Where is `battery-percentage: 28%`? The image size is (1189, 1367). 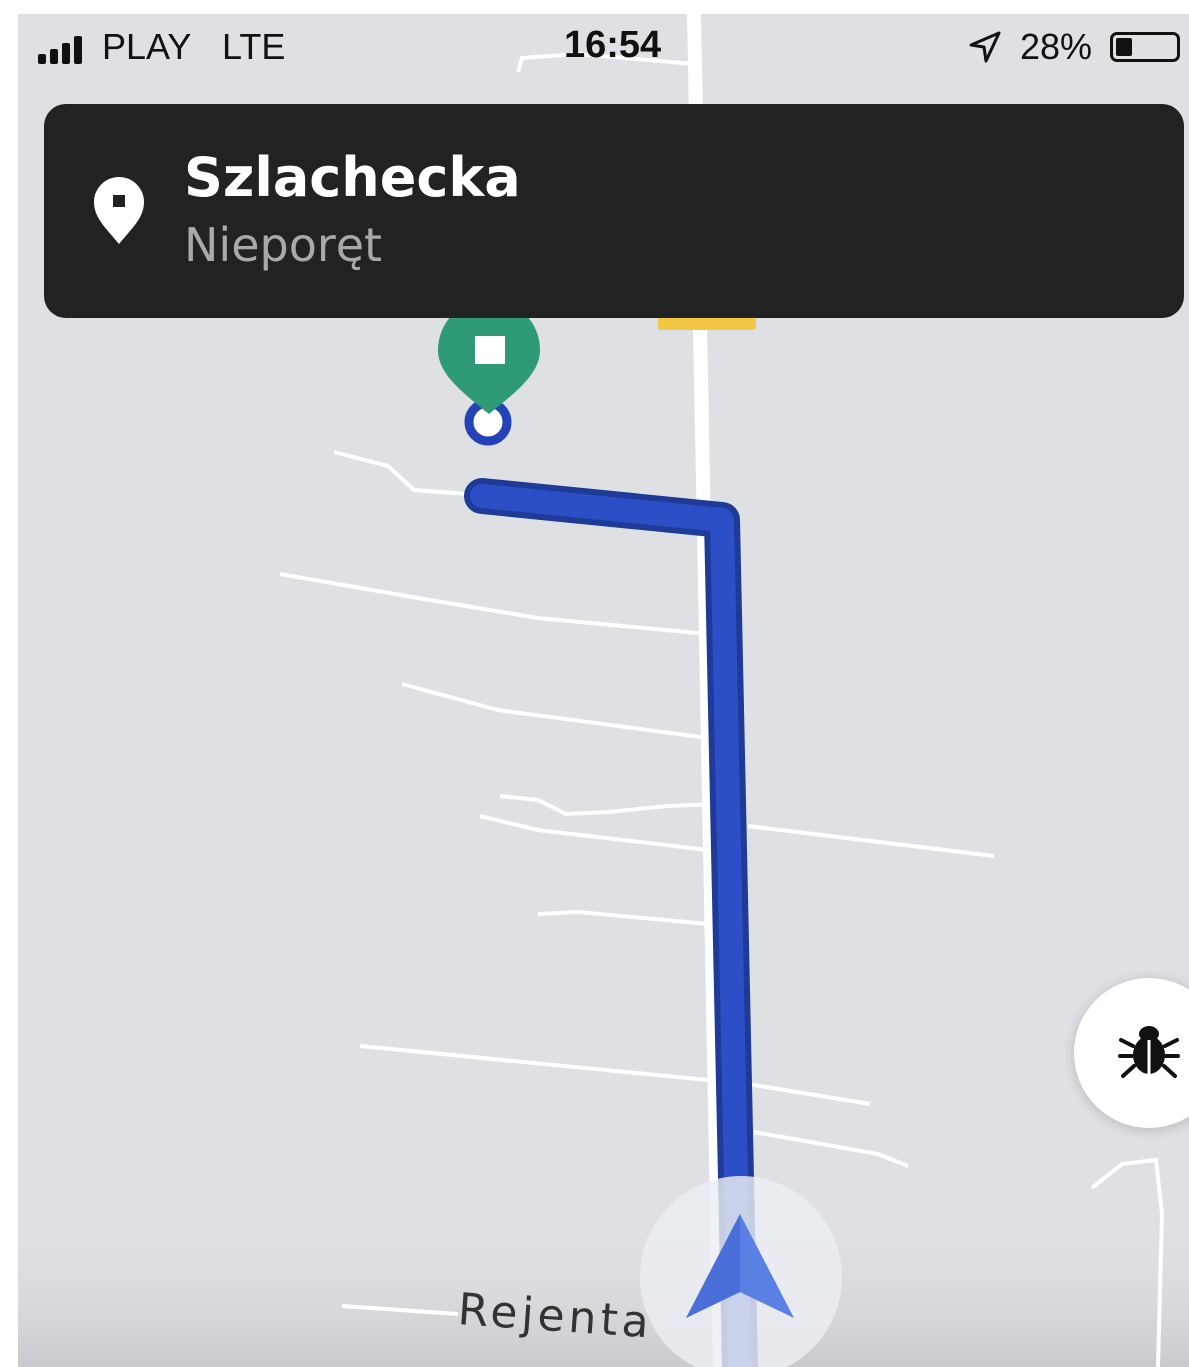
battery-percentage: 28% is located at coordinates (1056, 46).